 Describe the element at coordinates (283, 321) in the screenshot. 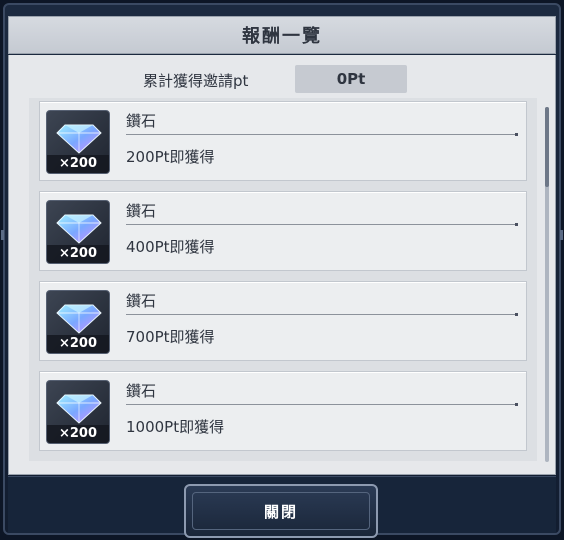

I see `reward-row: ×200 鑽石 700Pt即獲得` at that location.